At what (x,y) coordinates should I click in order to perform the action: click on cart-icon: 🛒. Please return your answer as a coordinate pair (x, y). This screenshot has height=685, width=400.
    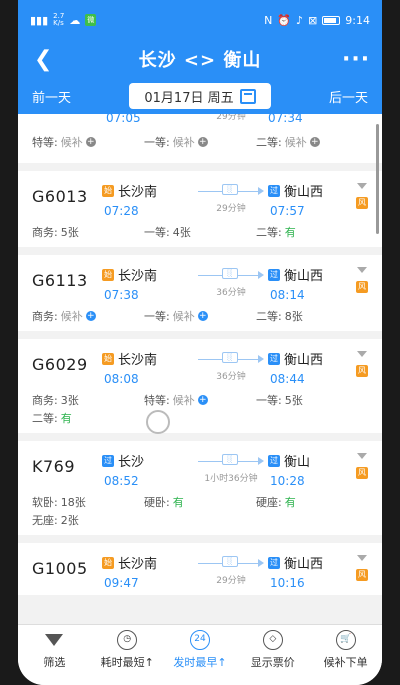
    Looking at the image, I should click on (345, 640).